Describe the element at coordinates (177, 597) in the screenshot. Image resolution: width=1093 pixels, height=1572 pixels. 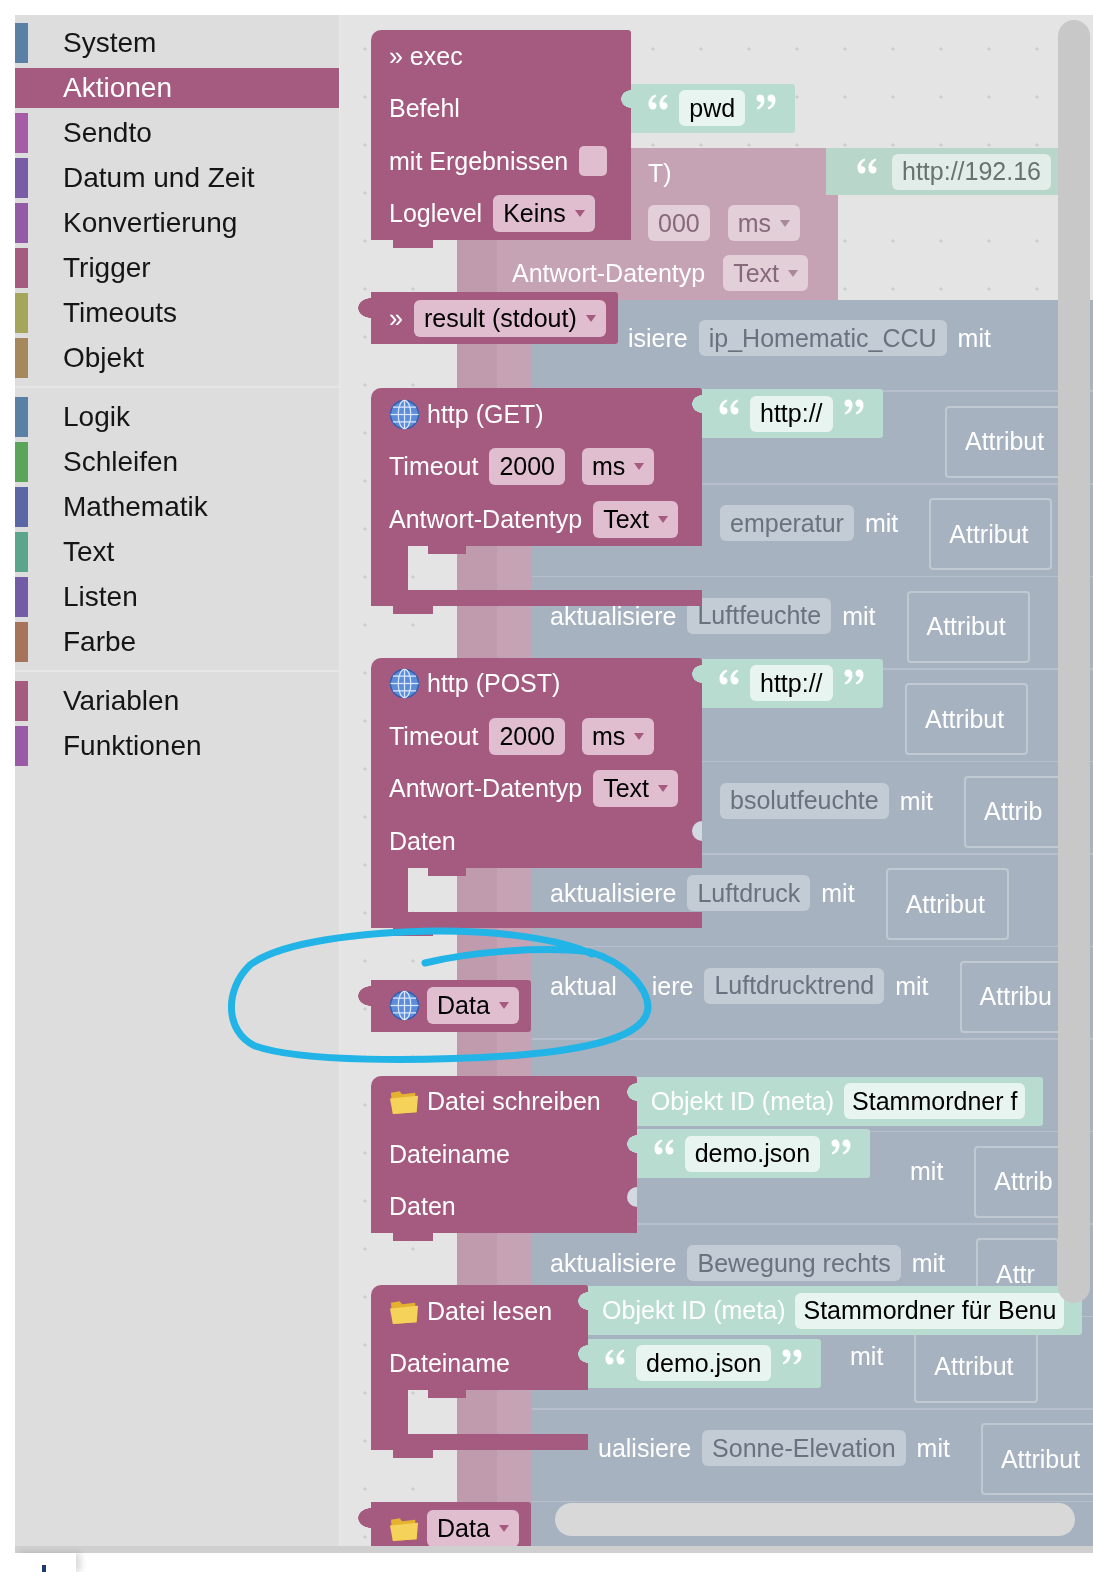
I see `category-item: Listen` at that location.